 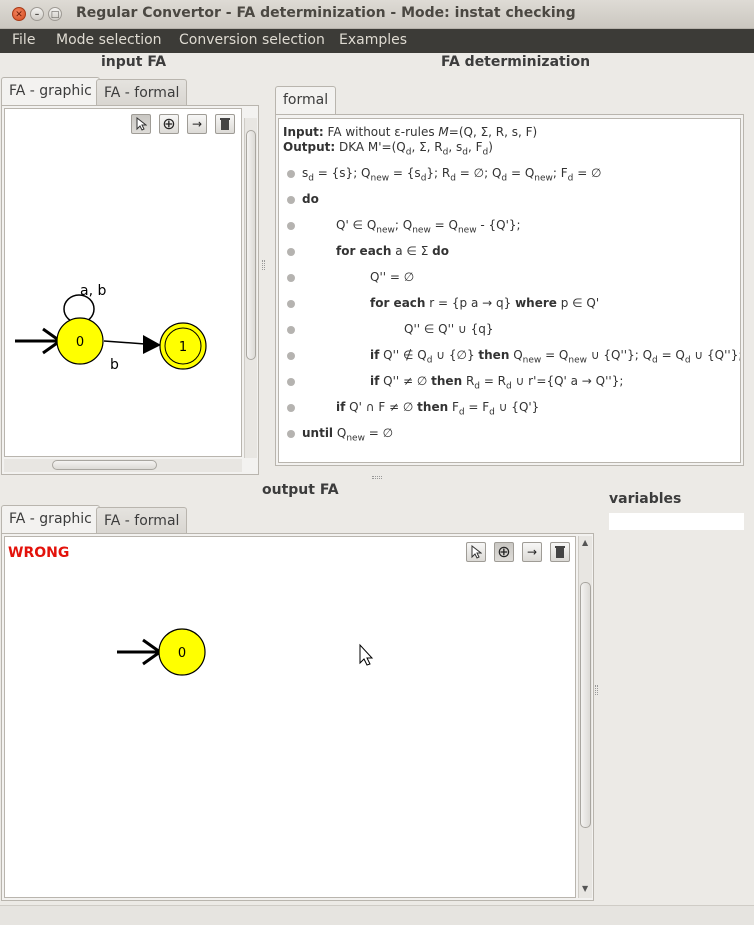 What do you see at coordinates (50, 92) in the screenshot?
I see `tab-input-fa-graphic: FA - graphic` at bounding box center [50, 92].